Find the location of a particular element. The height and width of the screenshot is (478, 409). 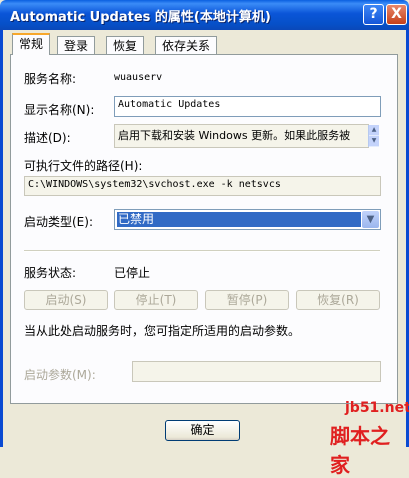

watermark-url: jb51.net is located at coordinates (377, 408).